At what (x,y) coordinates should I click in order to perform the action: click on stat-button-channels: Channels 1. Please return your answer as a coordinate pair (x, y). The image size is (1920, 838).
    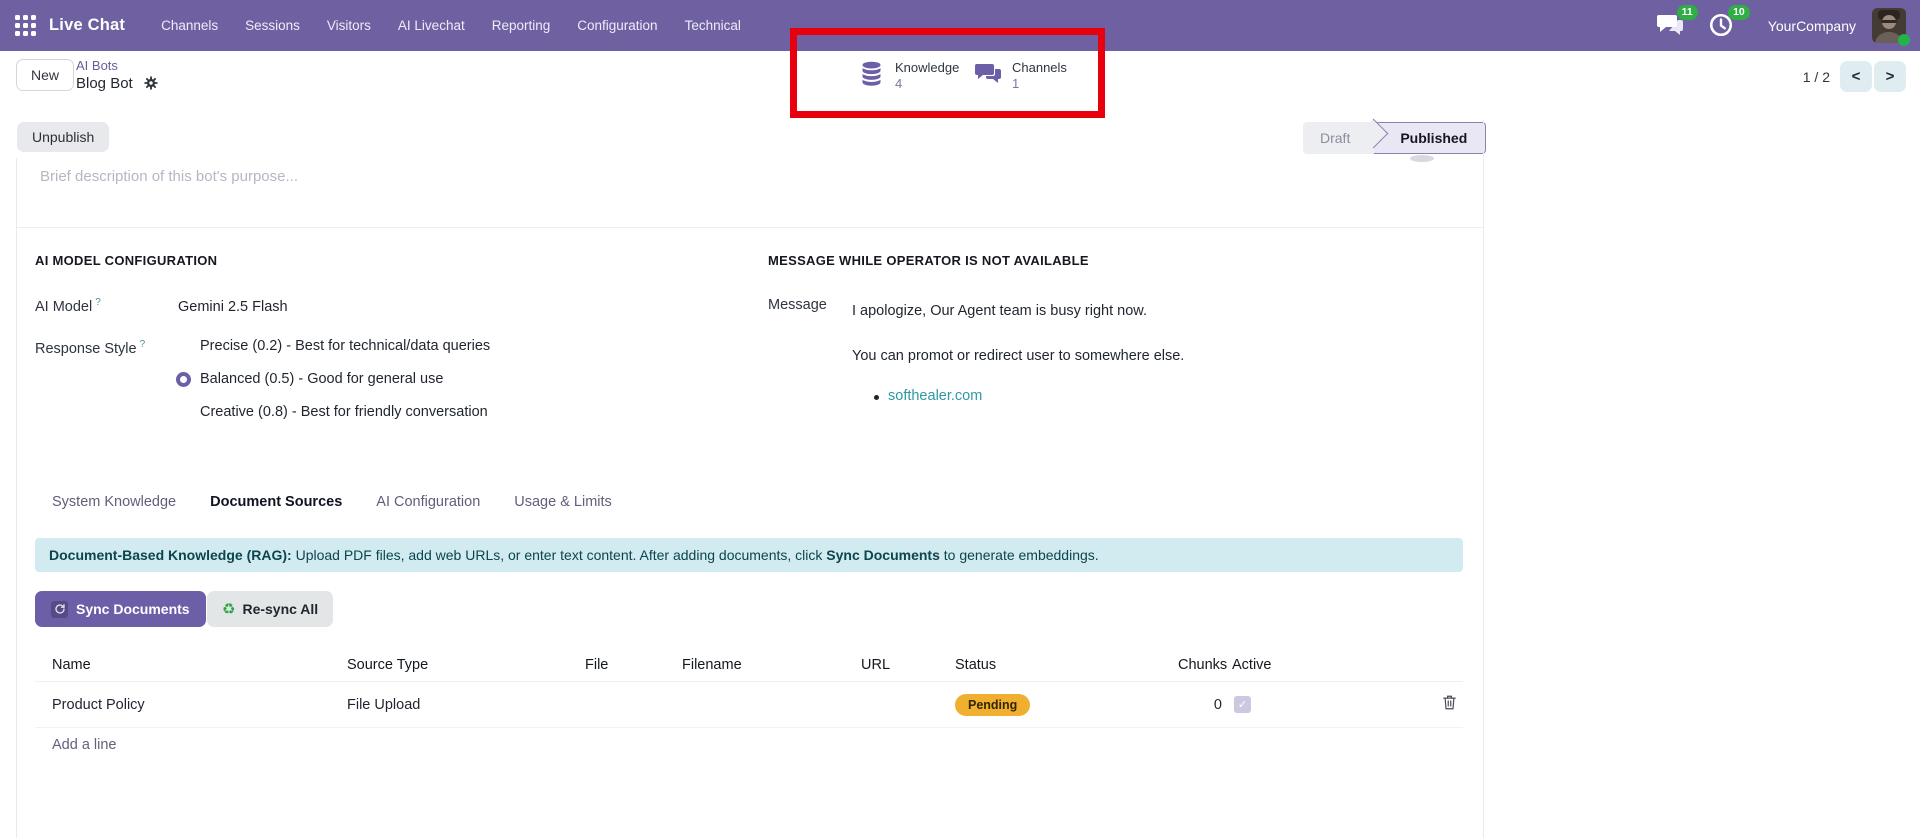
    Looking at the image, I should click on (1020, 75).